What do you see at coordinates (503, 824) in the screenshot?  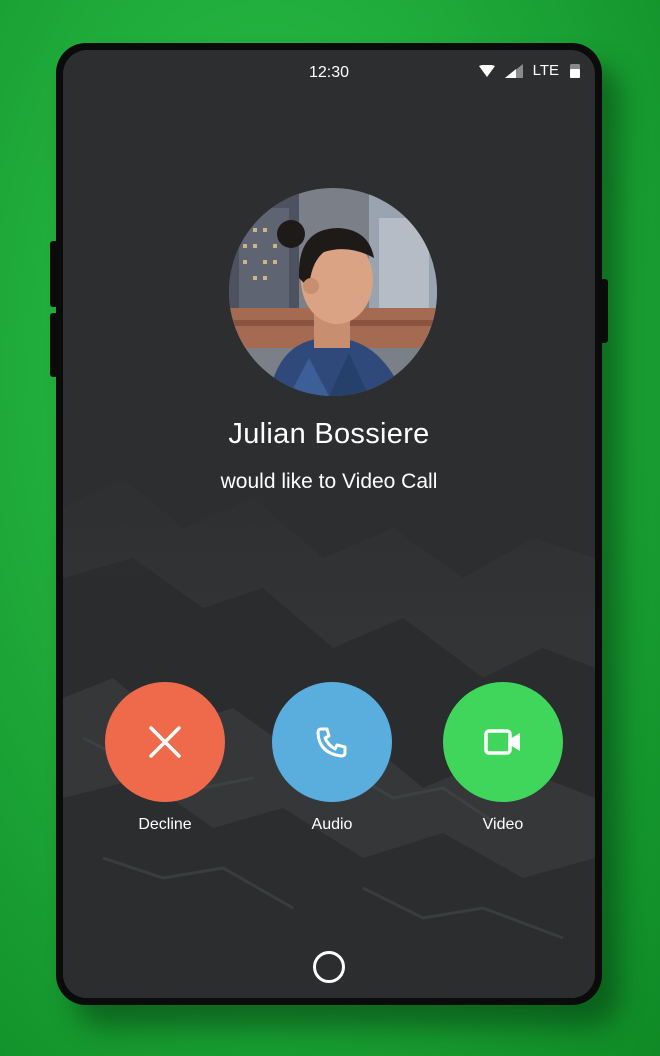 I see `video-label: Video` at bounding box center [503, 824].